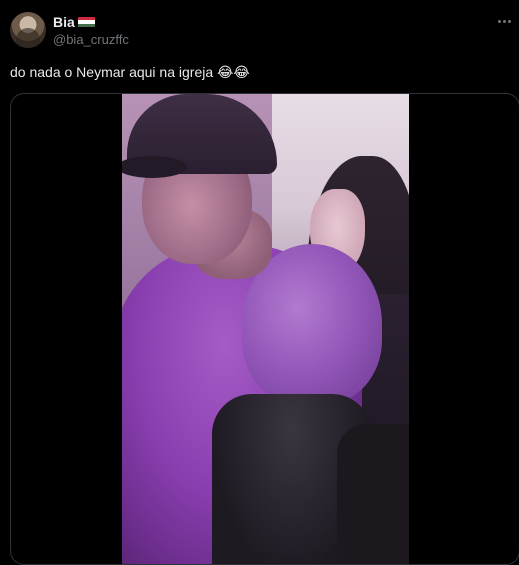 This screenshot has width=519, height=565. Describe the element at coordinates (28, 30) in the screenshot. I see `avatar` at that location.